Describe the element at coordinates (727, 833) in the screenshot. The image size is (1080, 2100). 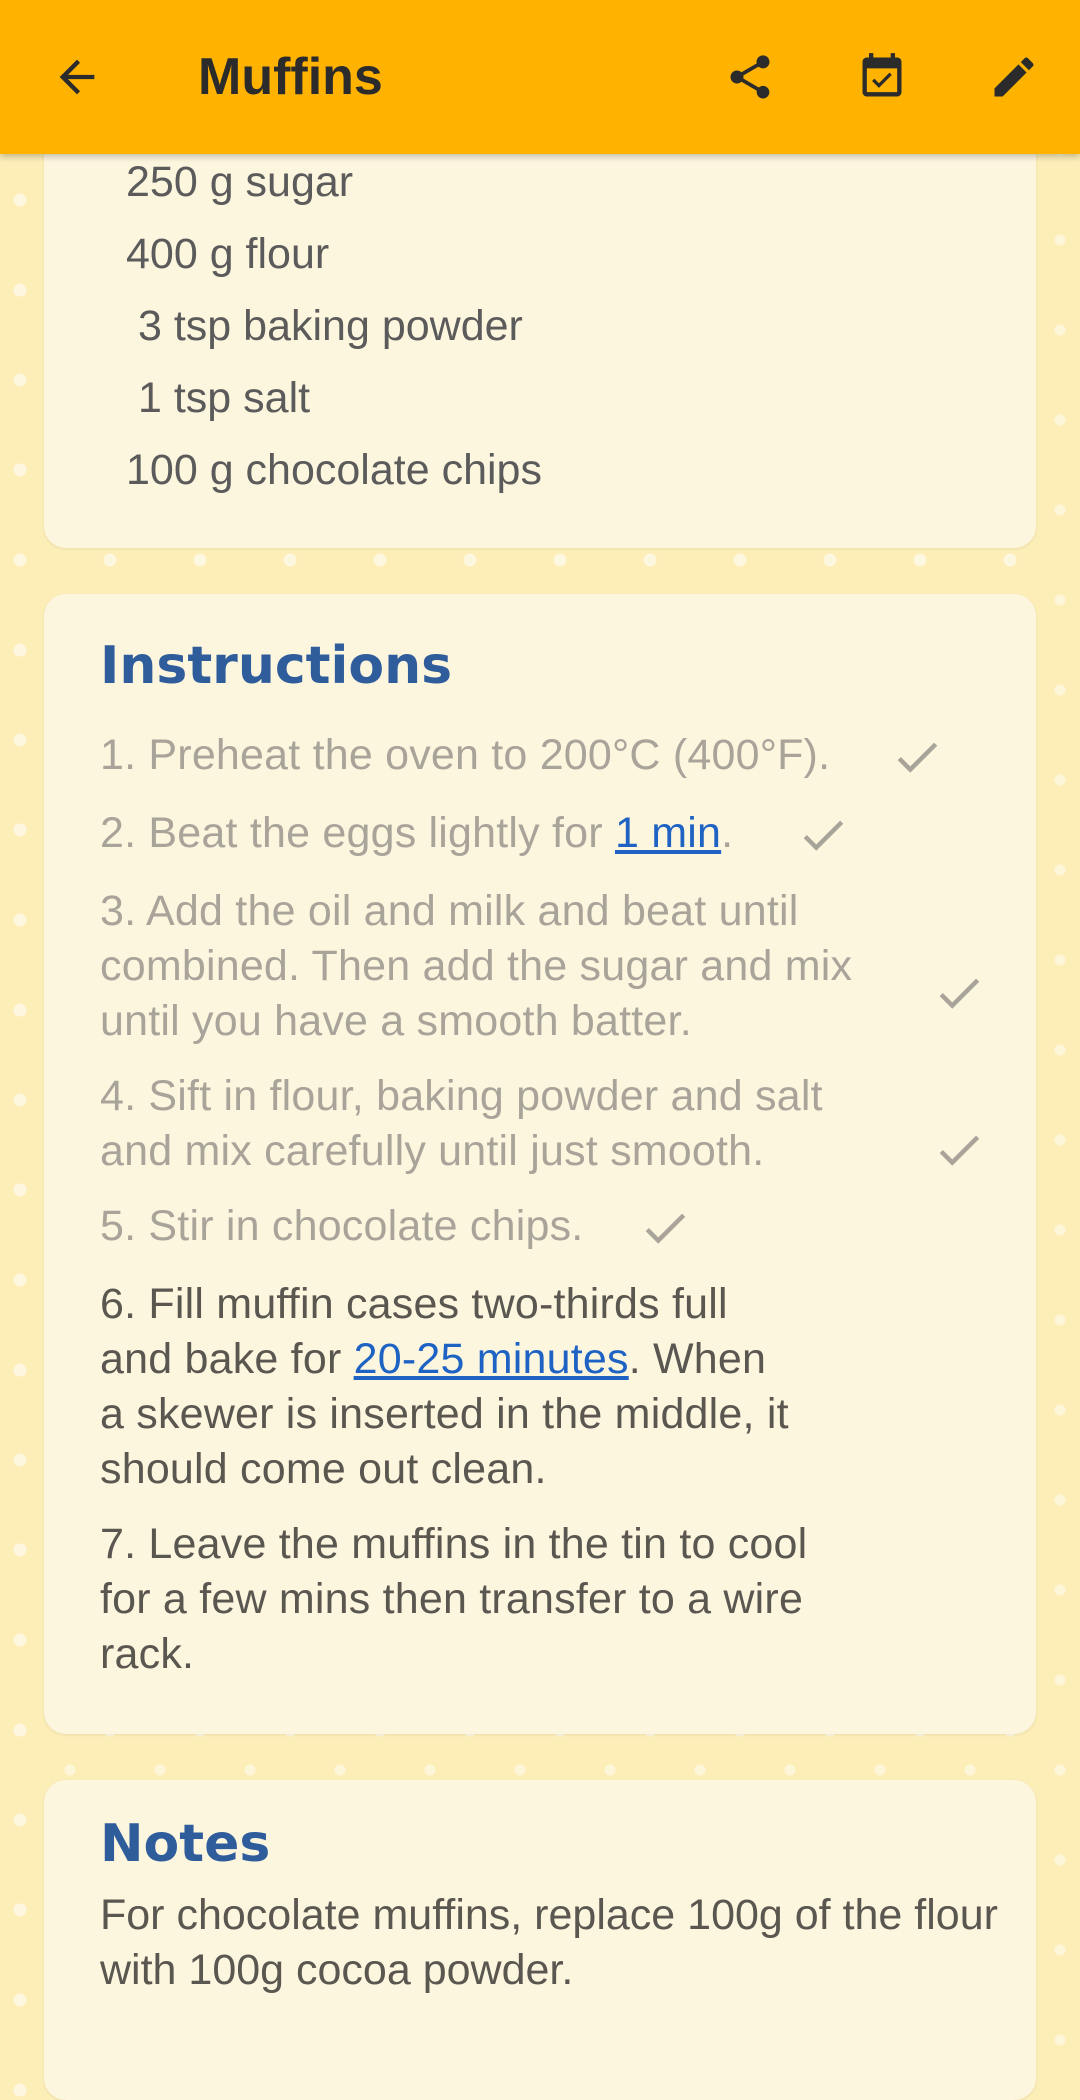
I see `step-text: .` at that location.